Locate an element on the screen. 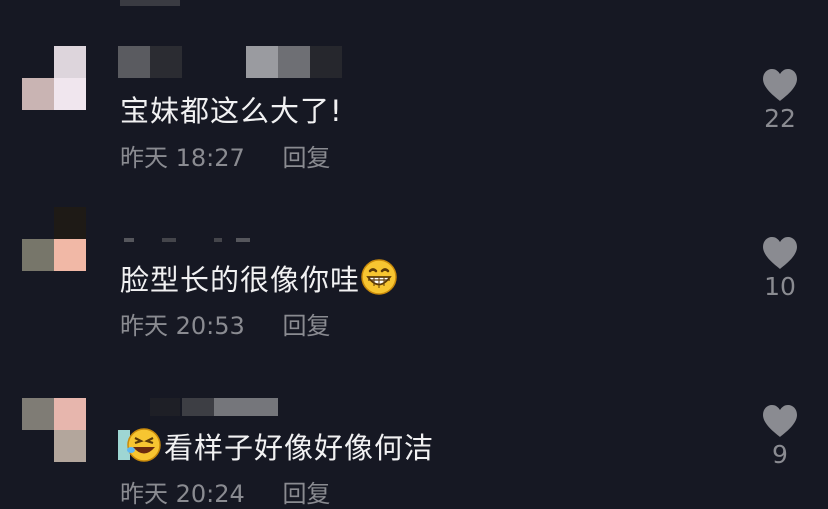 The image size is (828, 509). comment-meta: 昨天 20:53 回复 is located at coordinates (225, 326).